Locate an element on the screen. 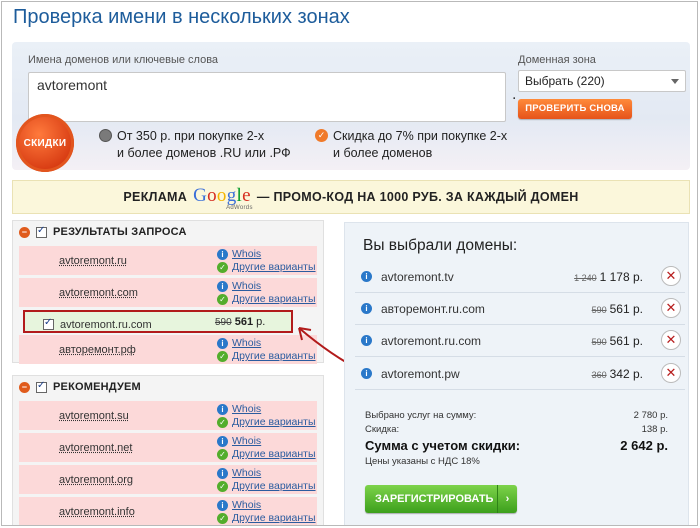 This screenshot has height=528, width=700. google-logo: Google AdWords is located at coordinates (223, 198).